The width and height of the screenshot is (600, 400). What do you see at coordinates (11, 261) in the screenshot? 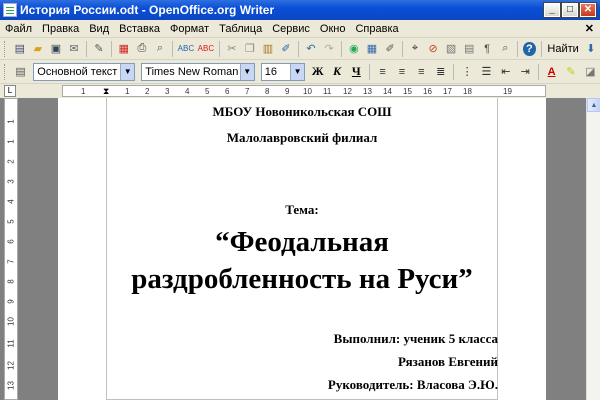
I see `vruler-number: 7` at bounding box center [11, 261].